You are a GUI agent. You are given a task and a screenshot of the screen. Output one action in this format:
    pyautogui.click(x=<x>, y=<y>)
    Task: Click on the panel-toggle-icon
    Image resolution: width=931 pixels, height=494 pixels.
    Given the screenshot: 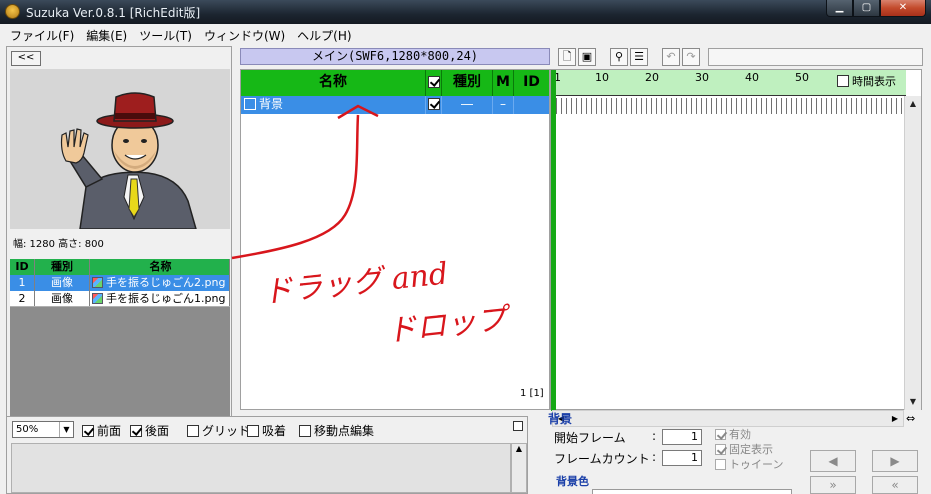 What is the action you would take?
    pyautogui.click(x=518, y=426)
    